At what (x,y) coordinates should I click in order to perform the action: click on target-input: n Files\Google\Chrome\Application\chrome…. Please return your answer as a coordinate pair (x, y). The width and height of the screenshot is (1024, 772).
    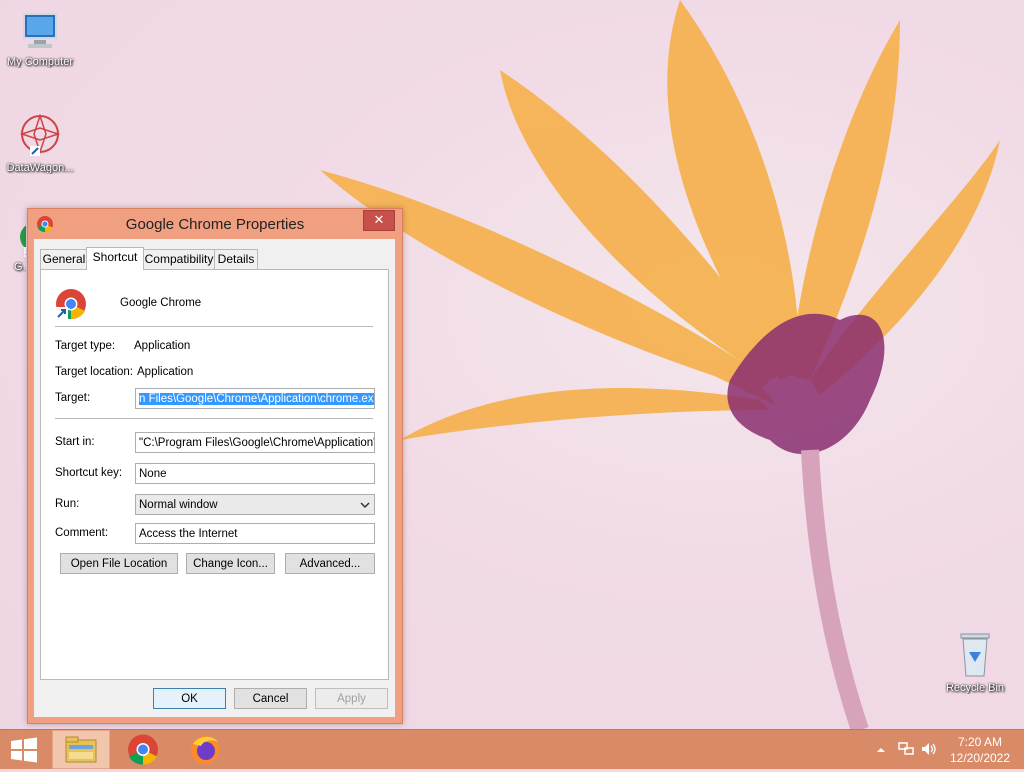
    Looking at the image, I should click on (255, 398).